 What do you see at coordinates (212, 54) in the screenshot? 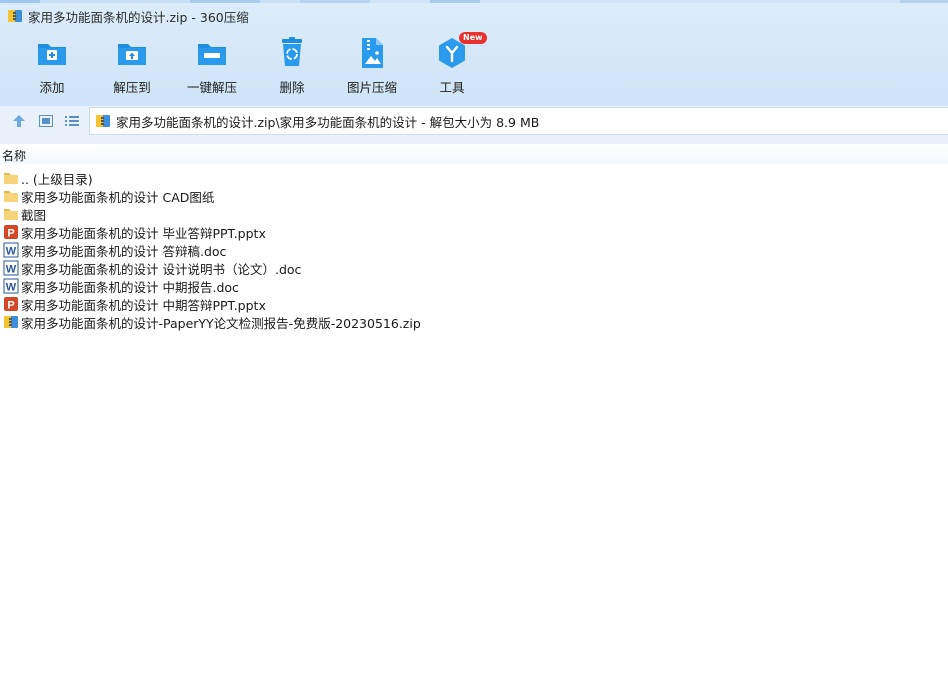
I see `one-click-extract-icon` at bounding box center [212, 54].